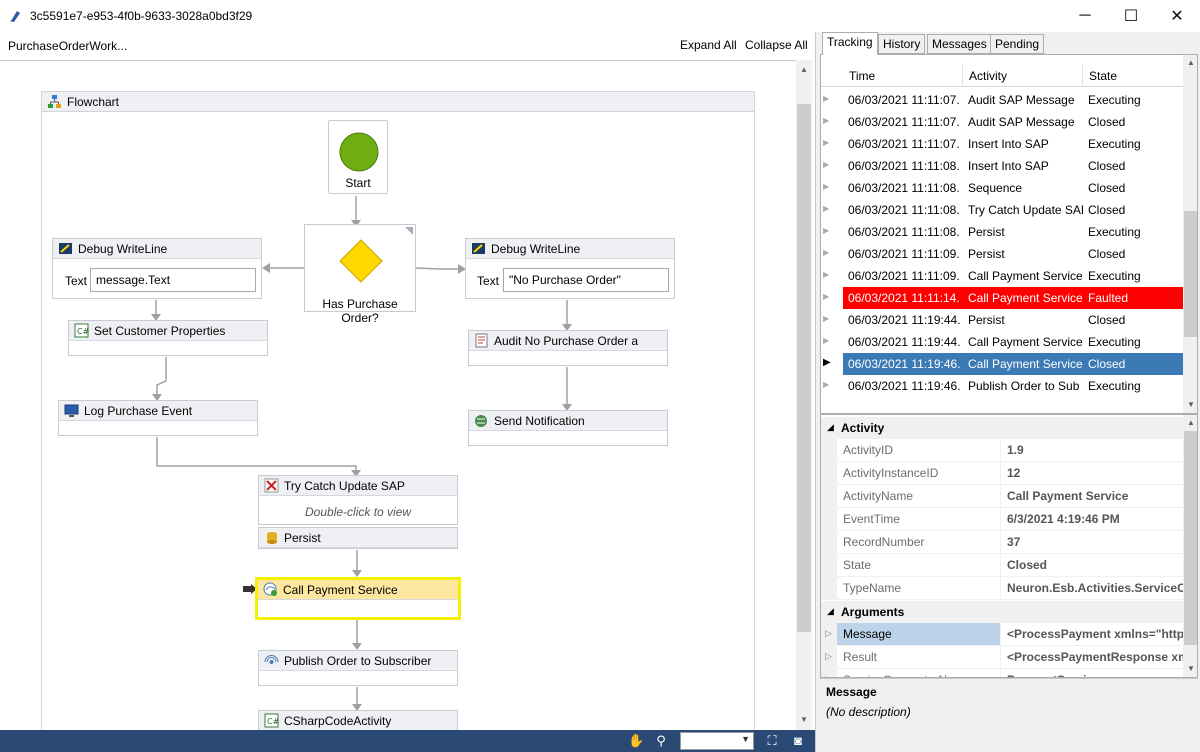 Image resolution: width=1200 pixels, height=752 pixels. I want to click on grid-vertical-scrollbar: ▲ ▼, so click(1190, 234).